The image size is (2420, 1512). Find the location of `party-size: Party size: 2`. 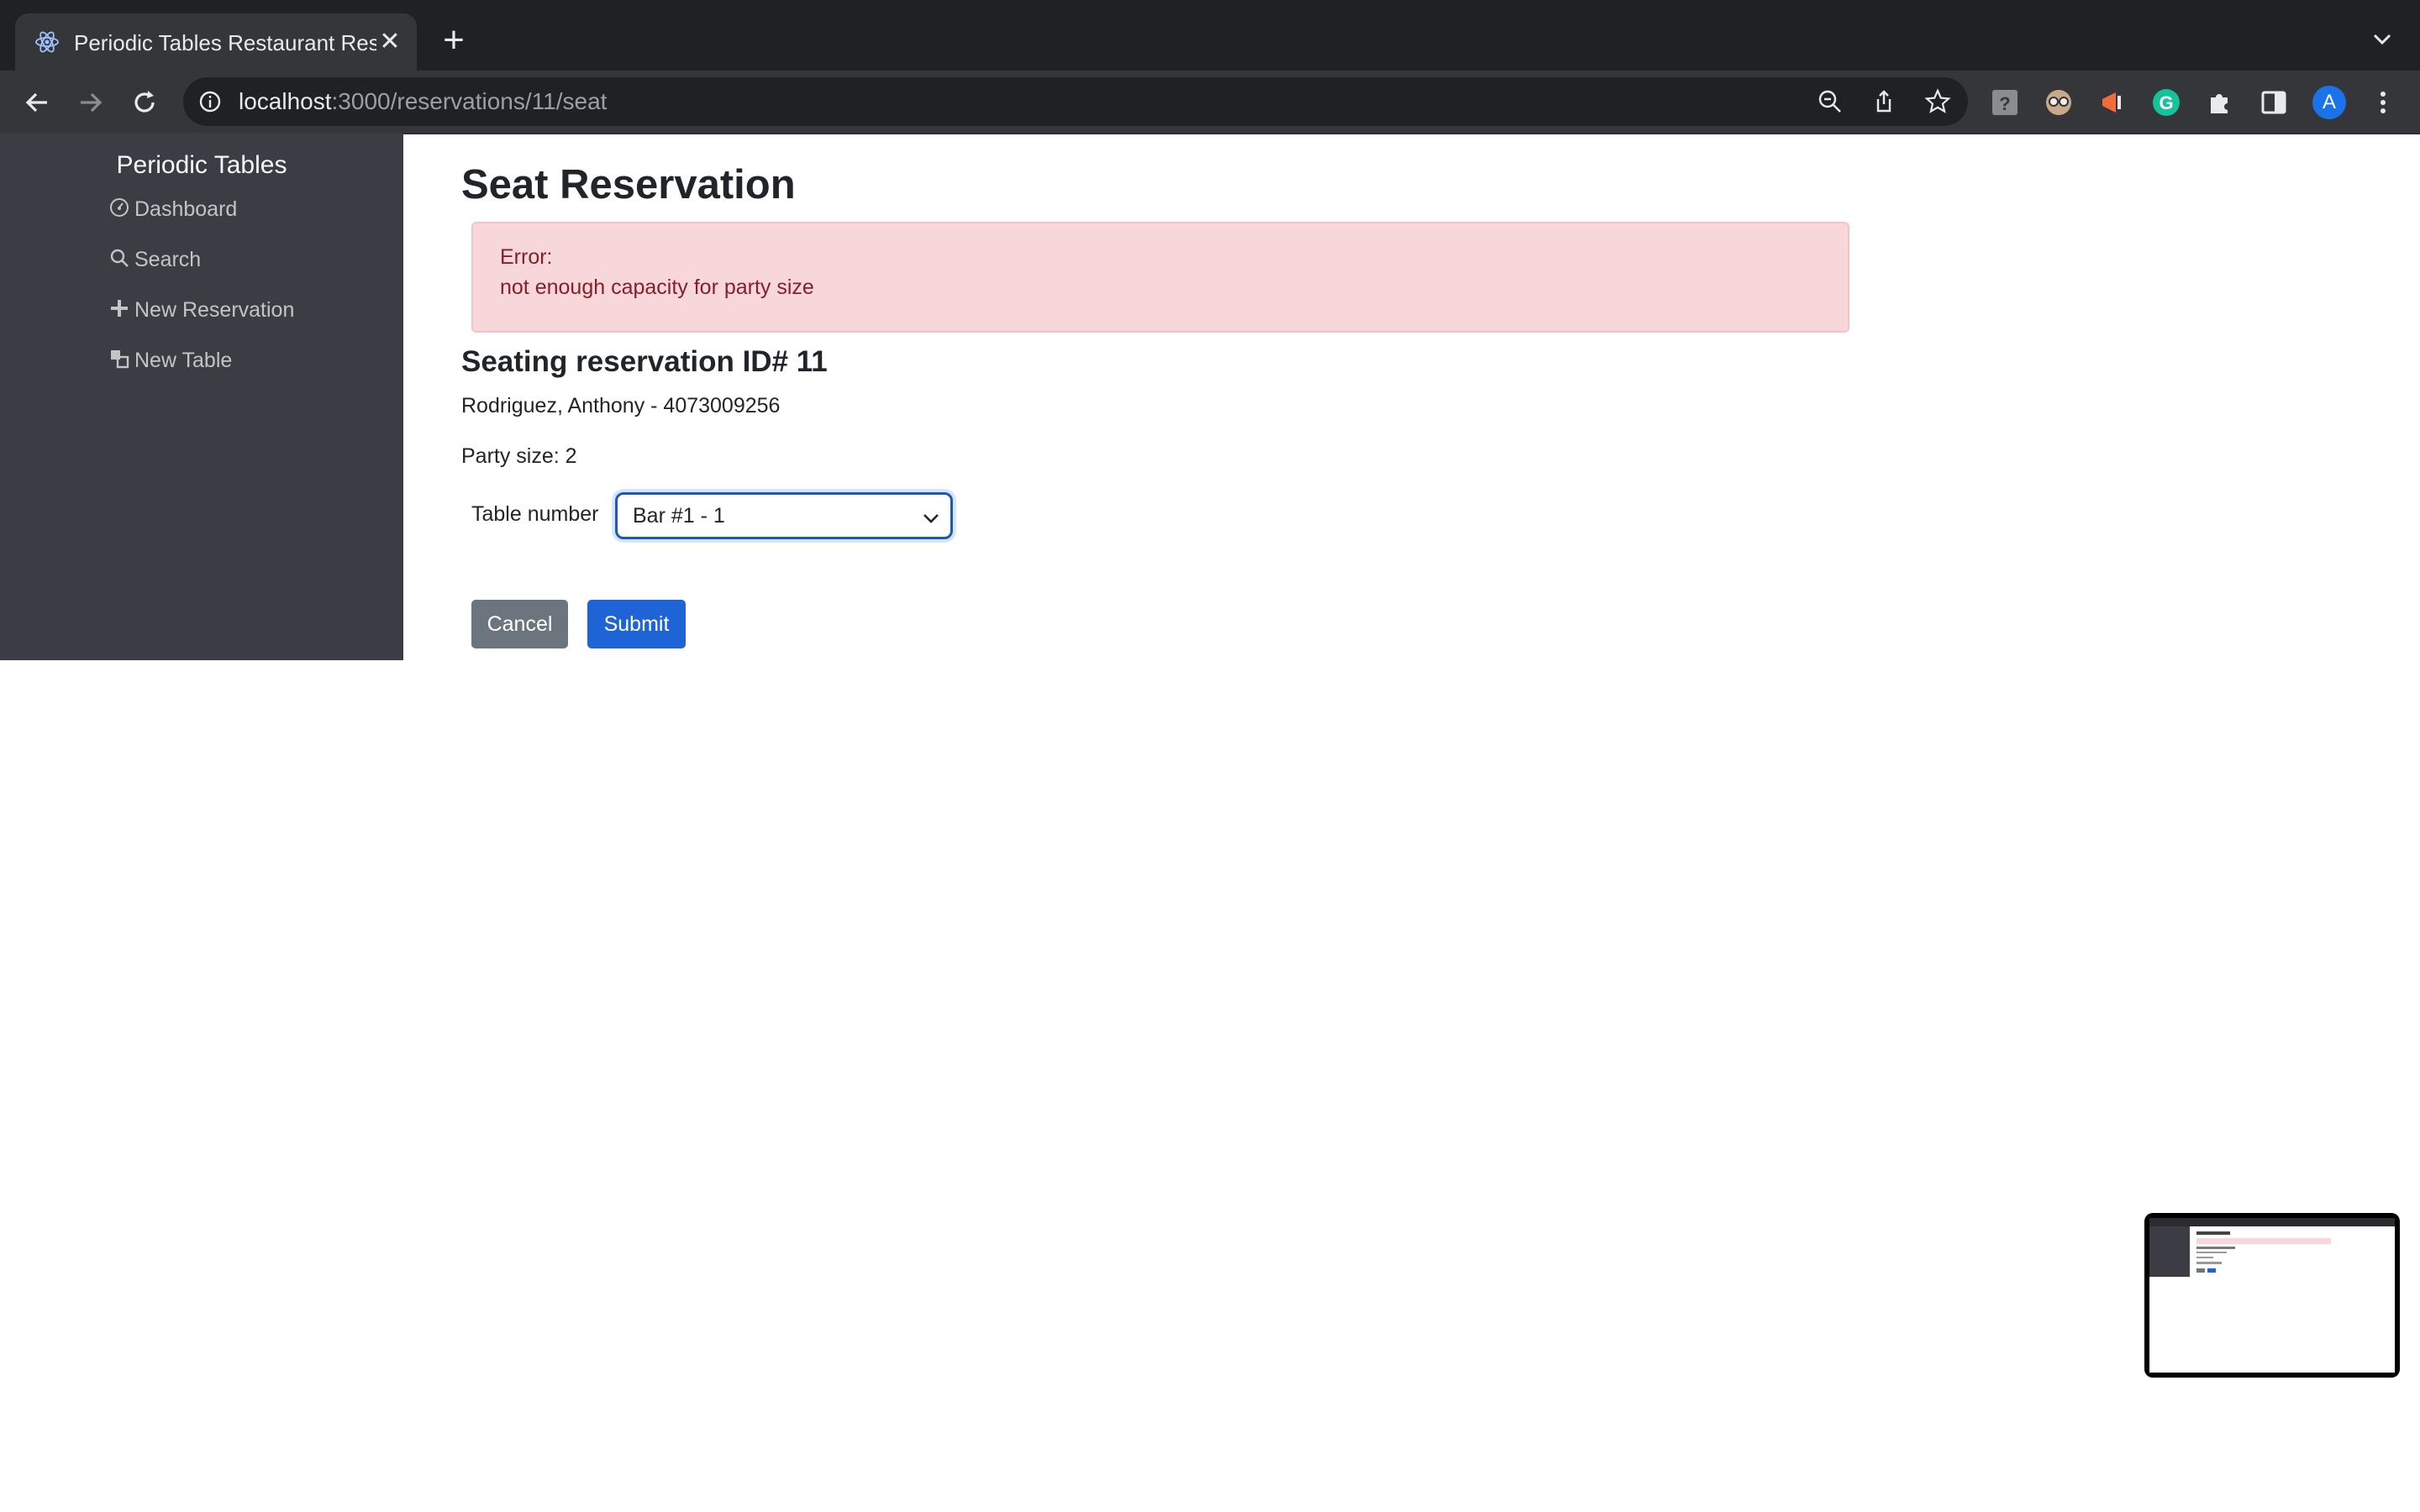

party-size: Party size: 2 is located at coordinates (519, 456).